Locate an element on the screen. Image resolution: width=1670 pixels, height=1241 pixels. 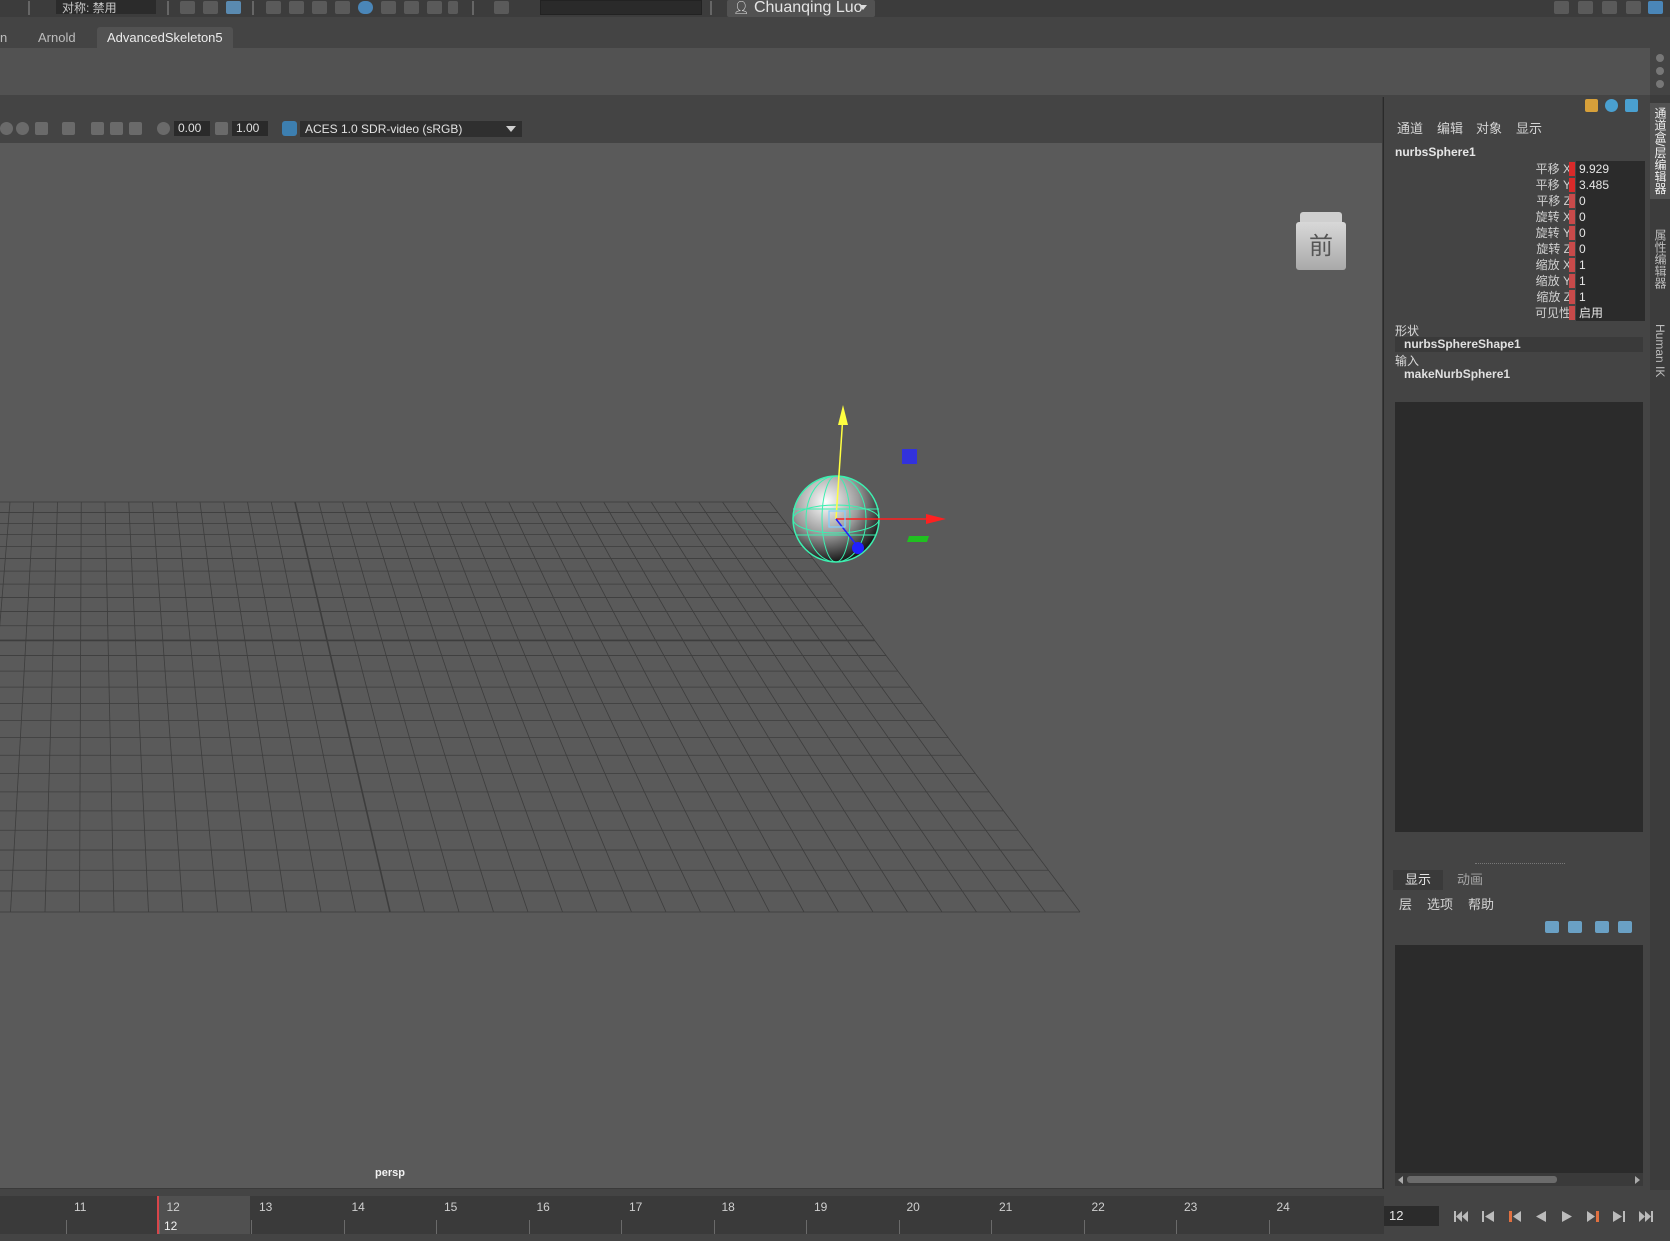
color-space-dropdown: ACES 1.0 SDR-video (sRGB) is located at coordinates (411, 129).